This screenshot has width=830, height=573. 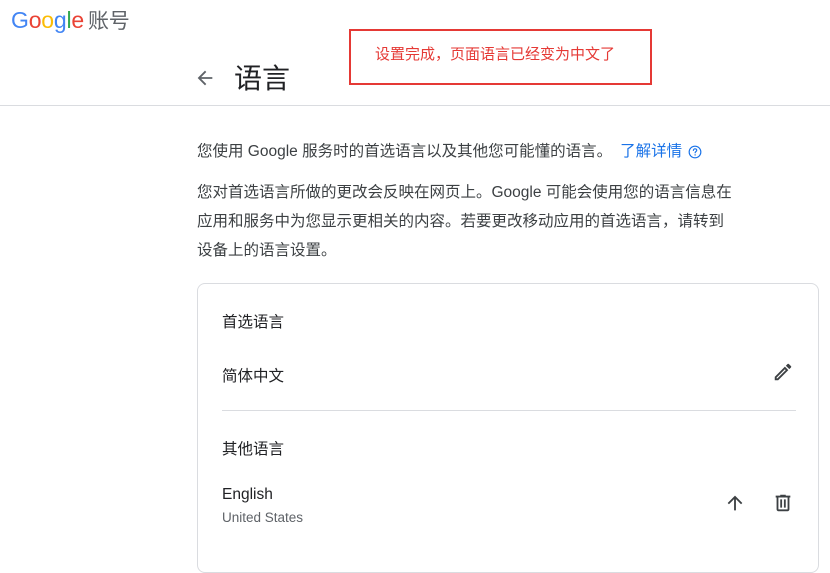 I want to click on paragraph-line: 您对首选语言所做的更改会反映在网页上。Google 可能会使用您的语言信息在, so click(x=464, y=192).